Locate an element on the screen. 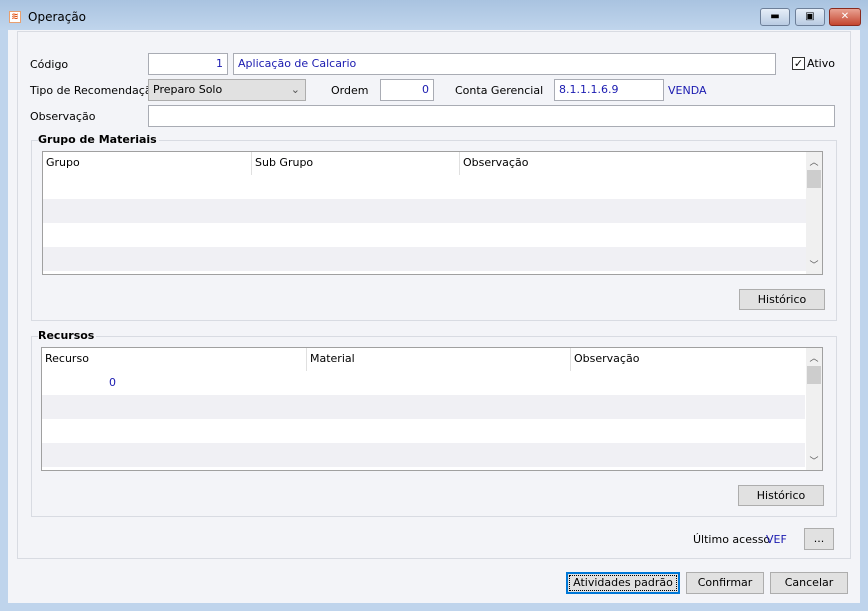  grupo-historico-button: Histórico is located at coordinates (782, 299).